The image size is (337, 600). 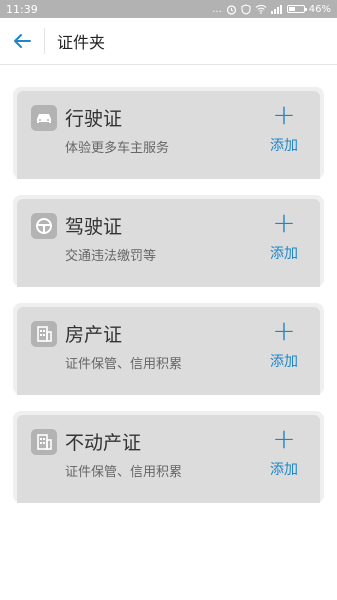 What do you see at coordinates (276, 9) in the screenshot?
I see `signal-icon` at bounding box center [276, 9].